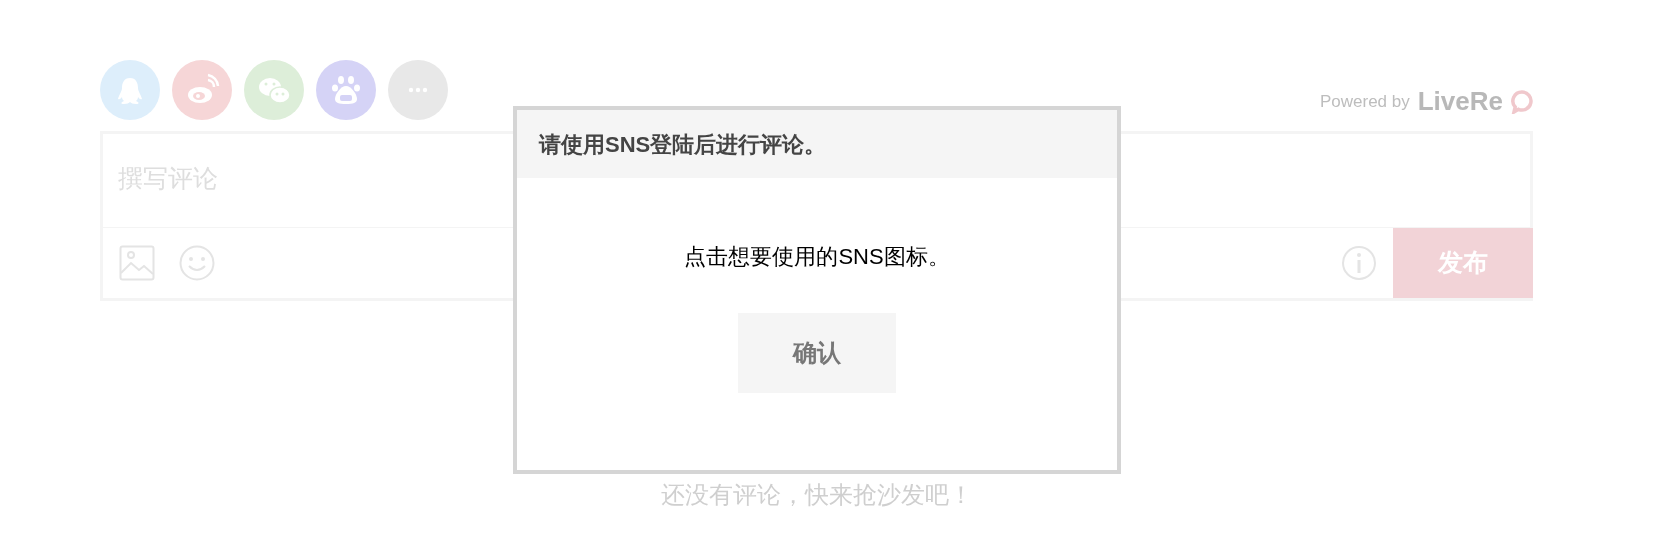 This screenshot has width=1670, height=540. What do you see at coordinates (817, 353) in the screenshot?
I see `confirm-button: 确认` at bounding box center [817, 353].